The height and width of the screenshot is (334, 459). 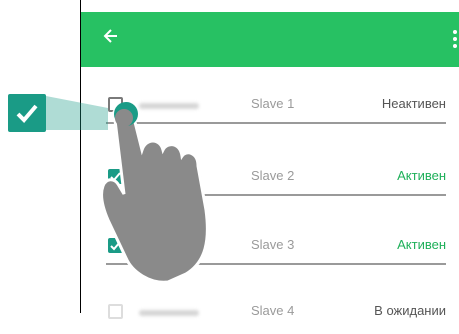 I want to click on tap-hand-icon, so click(x=154, y=193).